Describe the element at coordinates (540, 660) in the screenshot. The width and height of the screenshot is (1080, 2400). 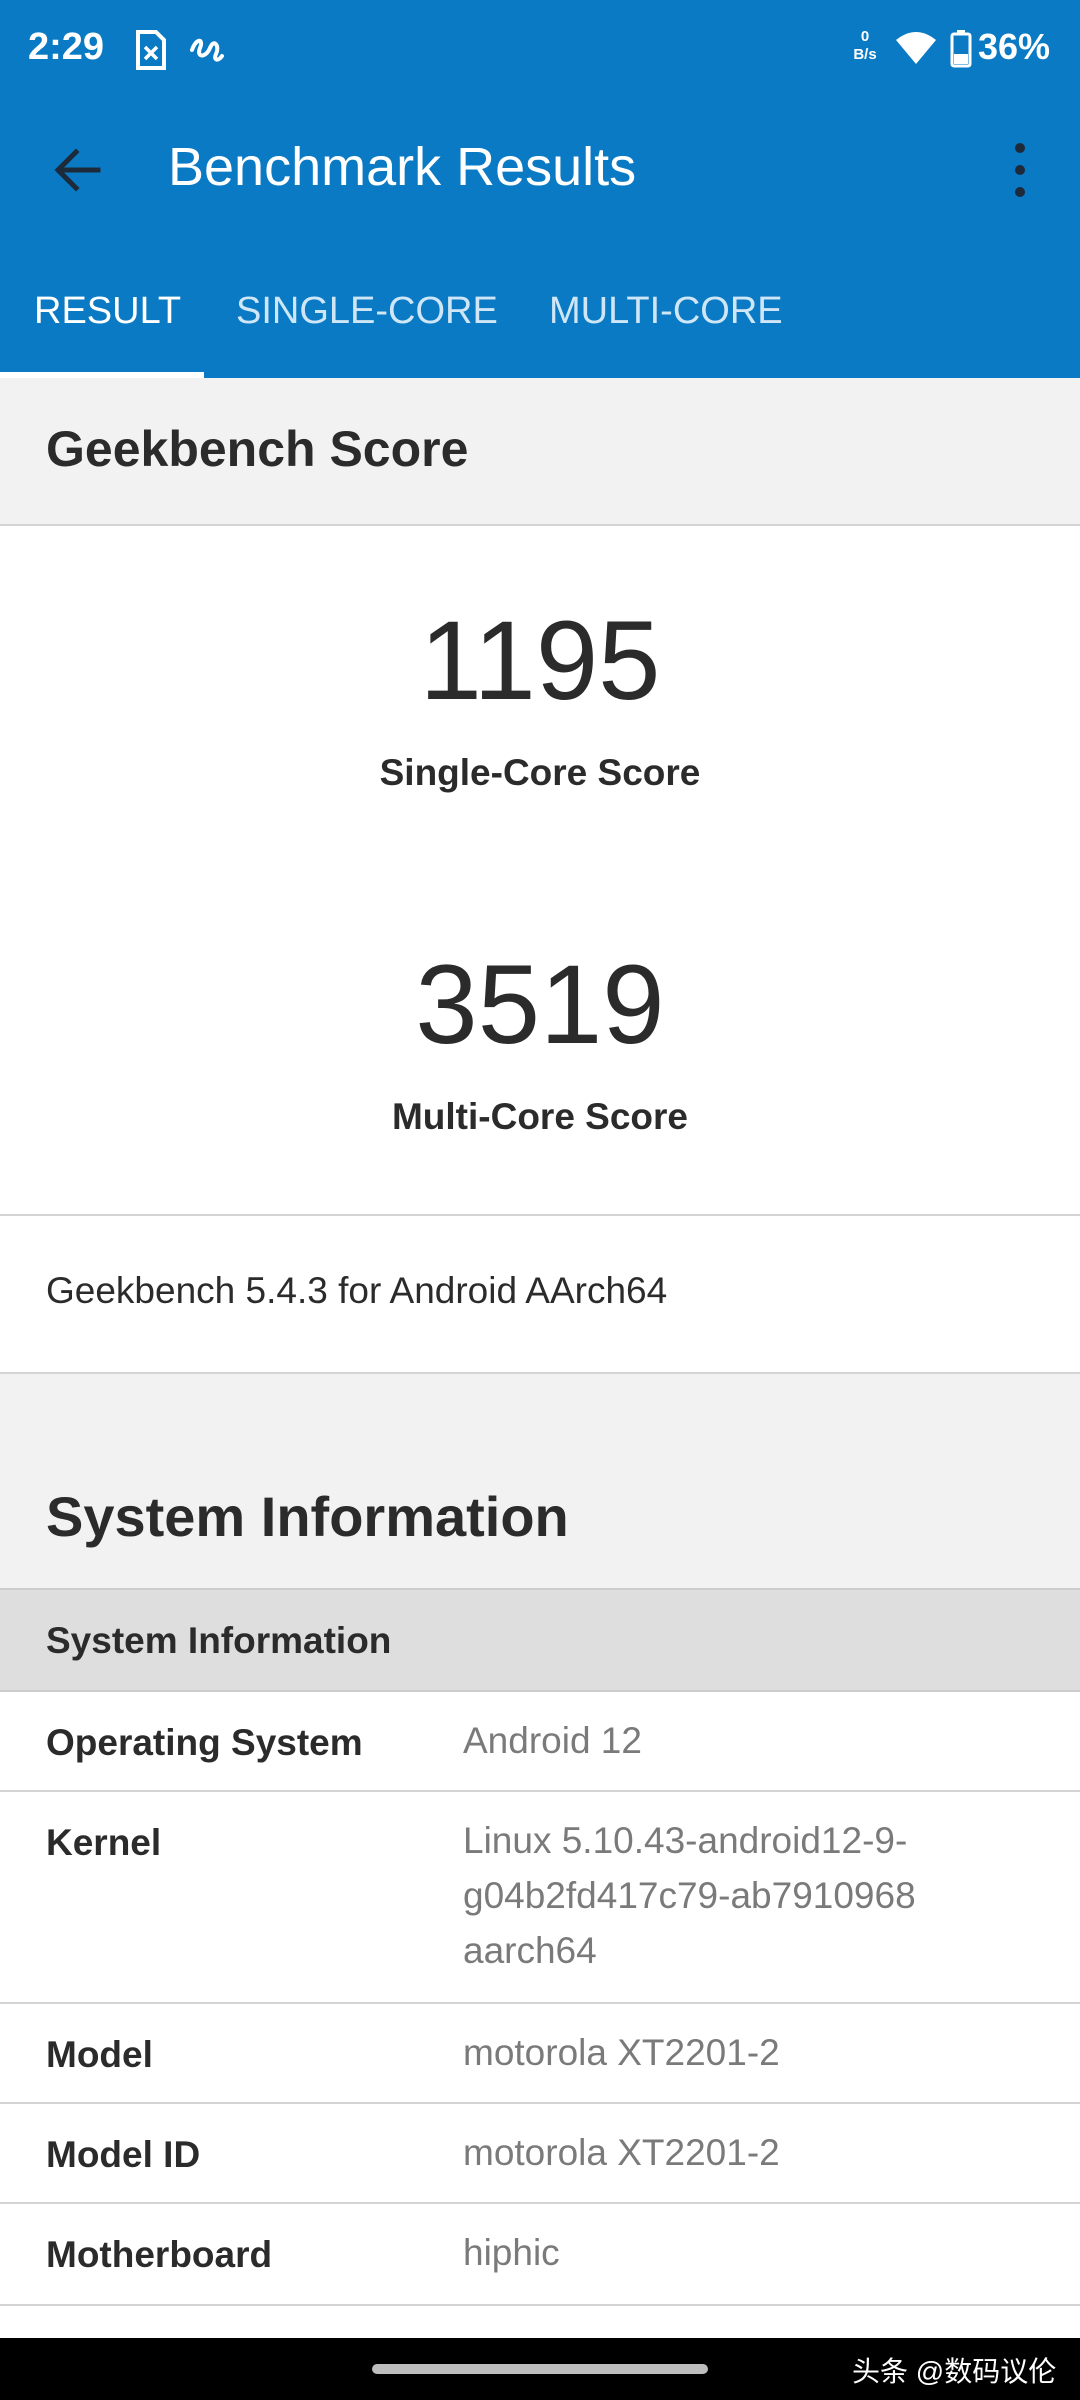
I see `single-core-score: 1195` at that location.